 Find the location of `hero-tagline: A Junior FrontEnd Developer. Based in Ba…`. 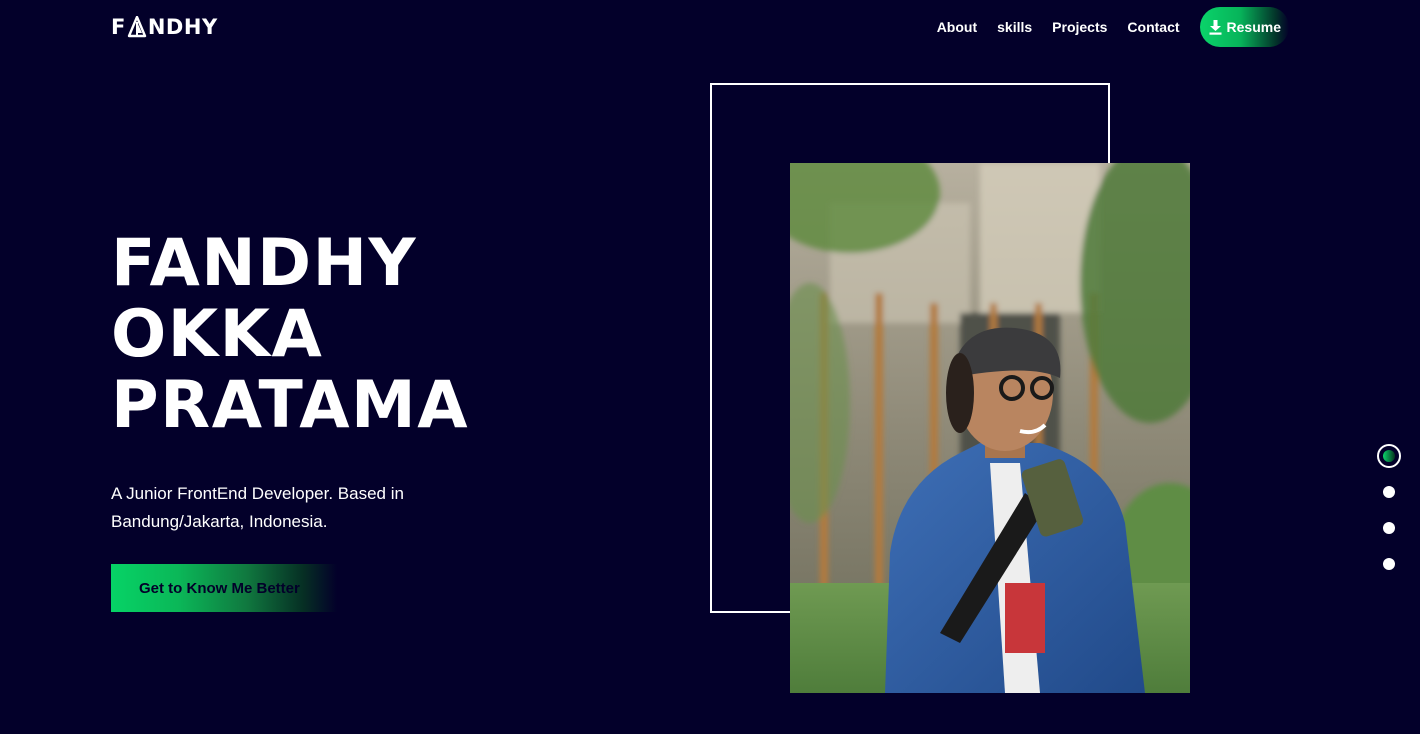

hero-tagline: A Junior FrontEnd Developer. Based in Ba… is located at coordinates (257, 507).